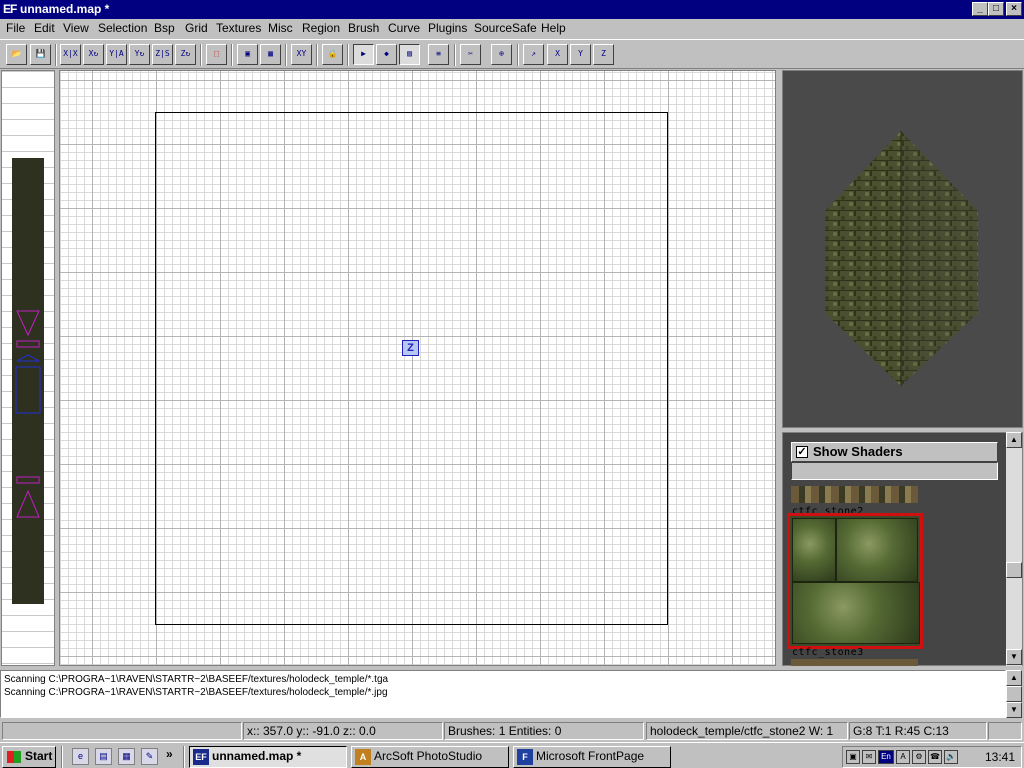 This screenshot has height=768, width=1024. I want to click on minimize-button: _, so click(980, 9).